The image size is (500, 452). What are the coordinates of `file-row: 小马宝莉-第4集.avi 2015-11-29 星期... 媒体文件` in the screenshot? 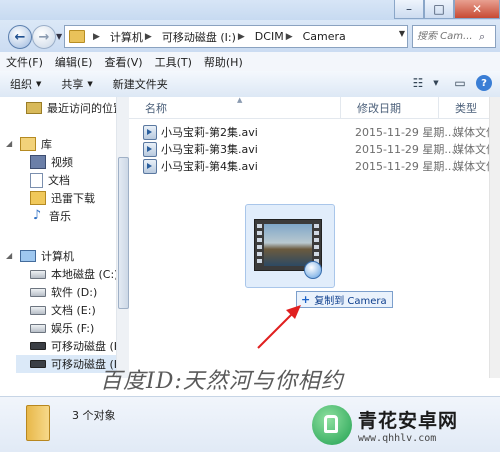 It's located at (320, 166).